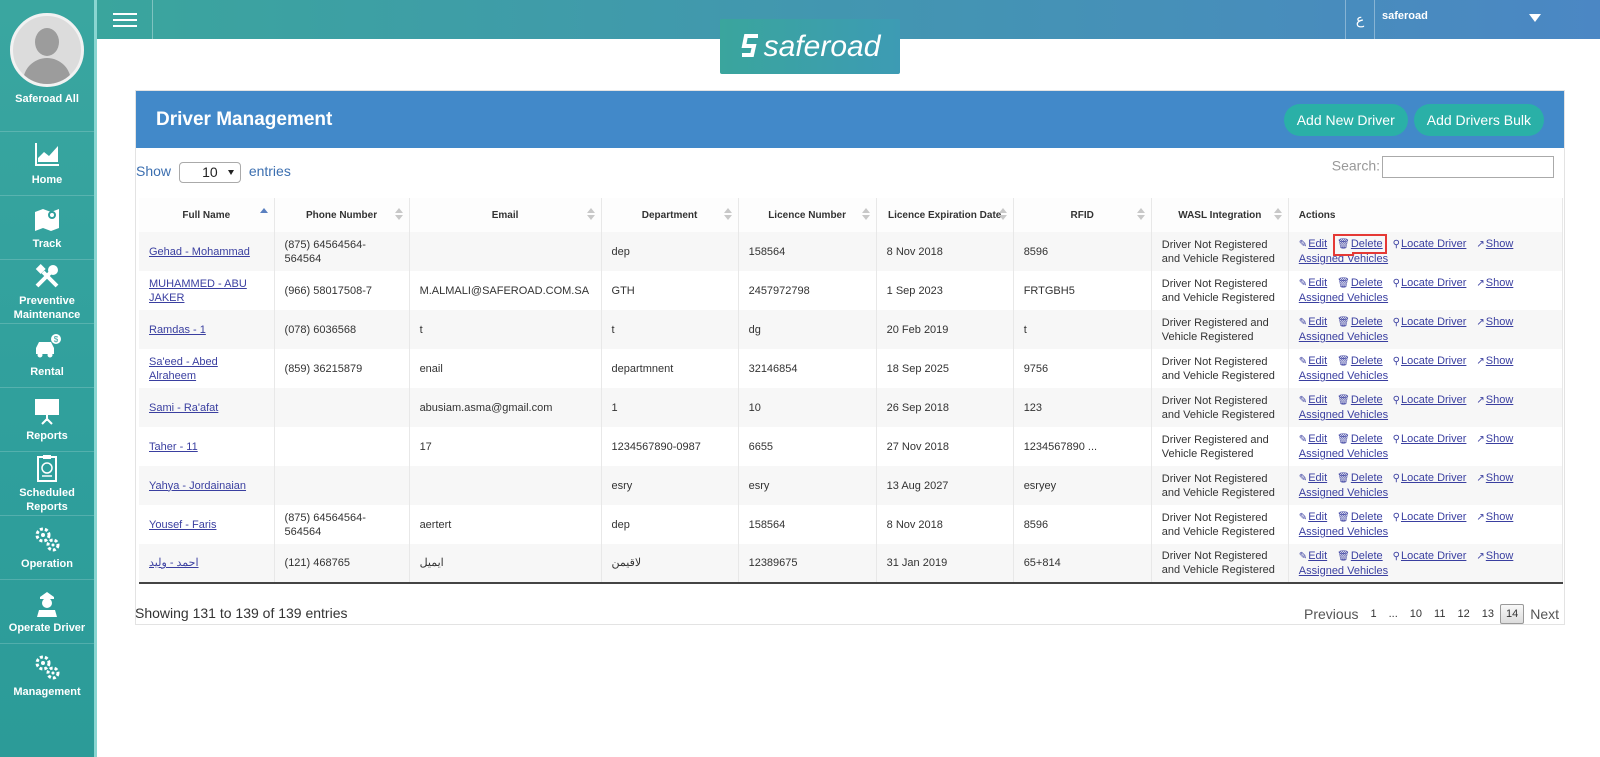  Describe the element at coordinates (1345, 119) in the screenshot. I see `add-new-driver-button: Add New Driver` at that location.